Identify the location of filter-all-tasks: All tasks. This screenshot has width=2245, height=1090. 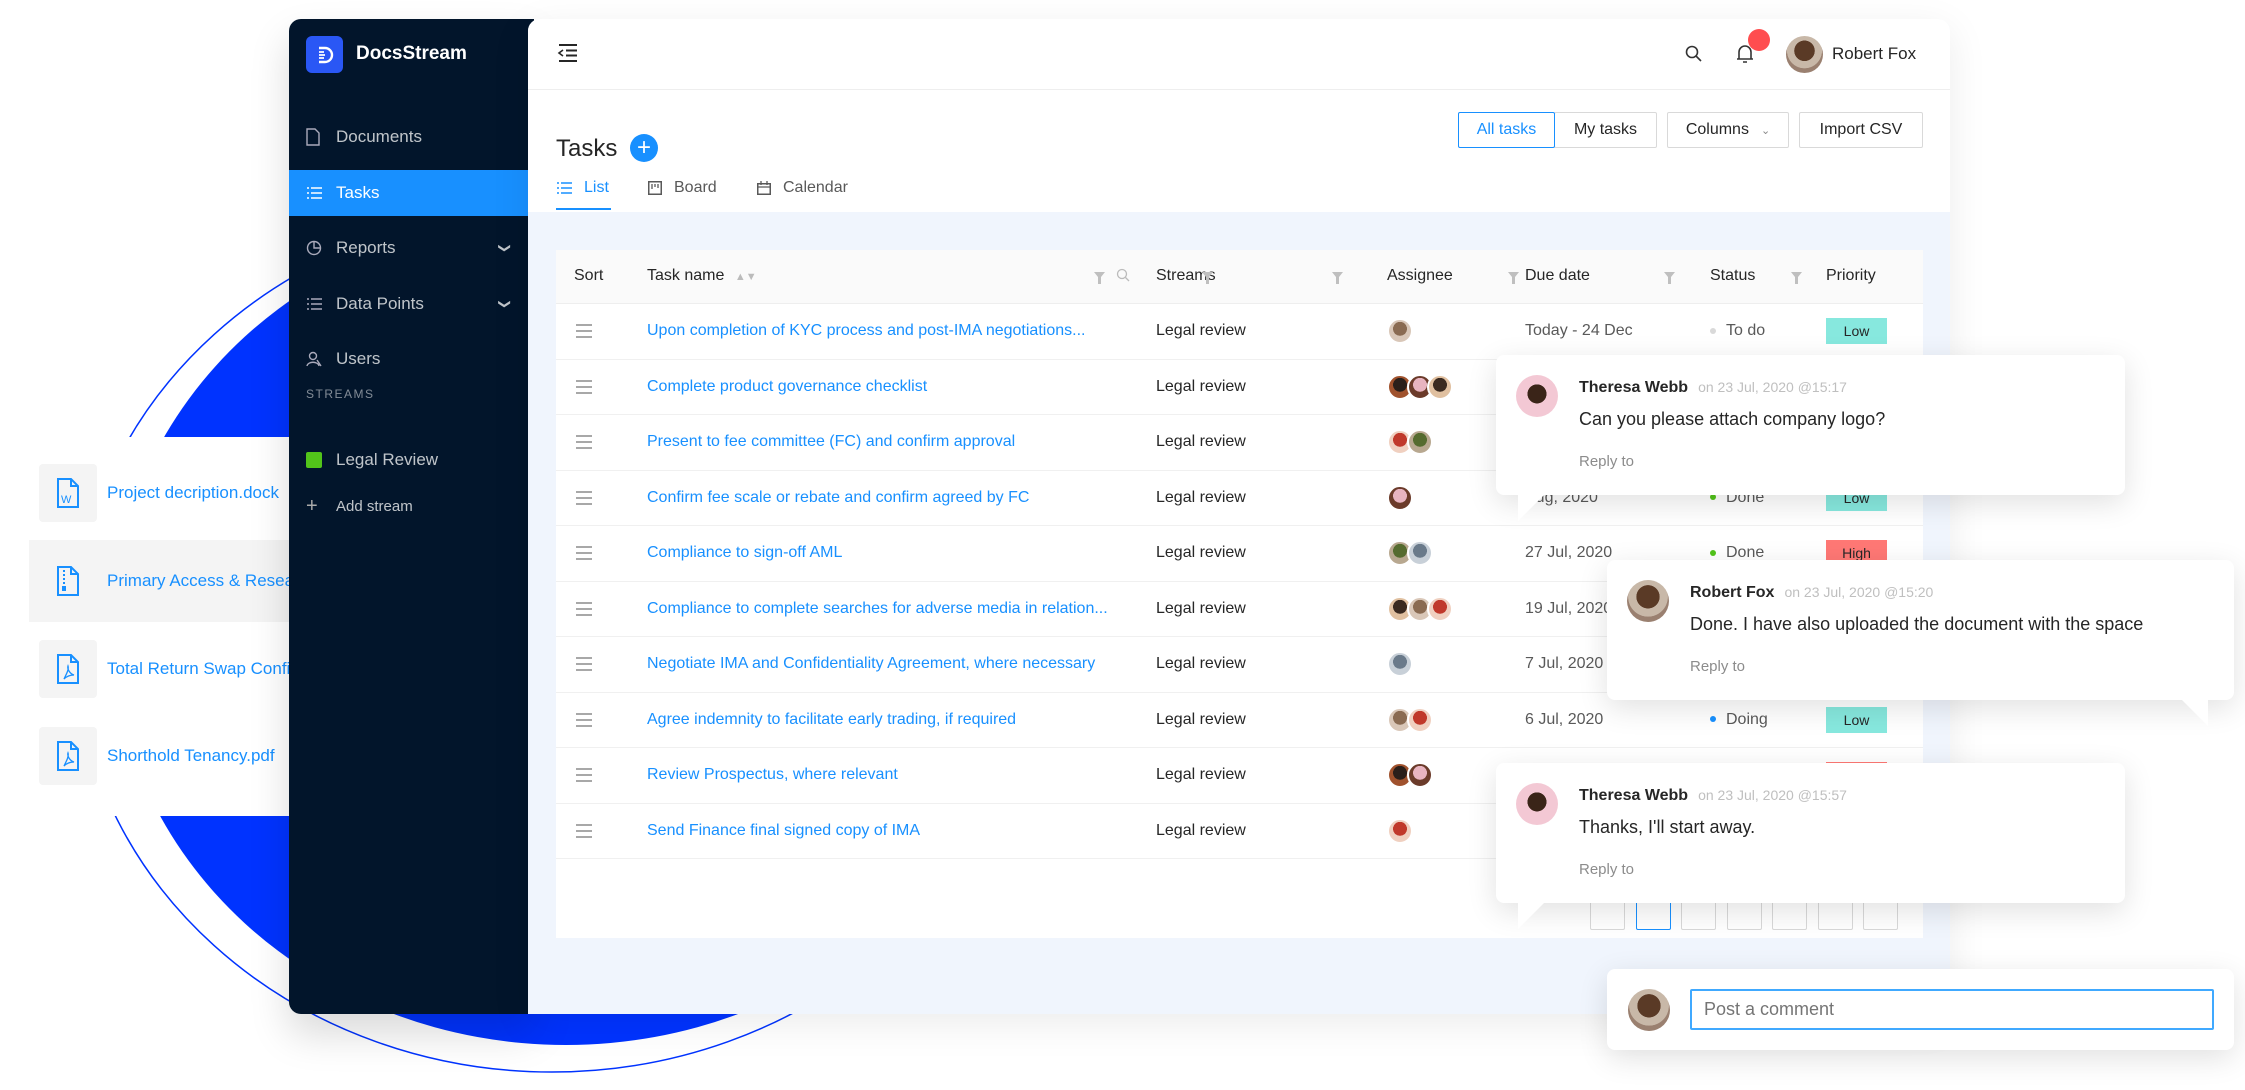
(1506, 130).